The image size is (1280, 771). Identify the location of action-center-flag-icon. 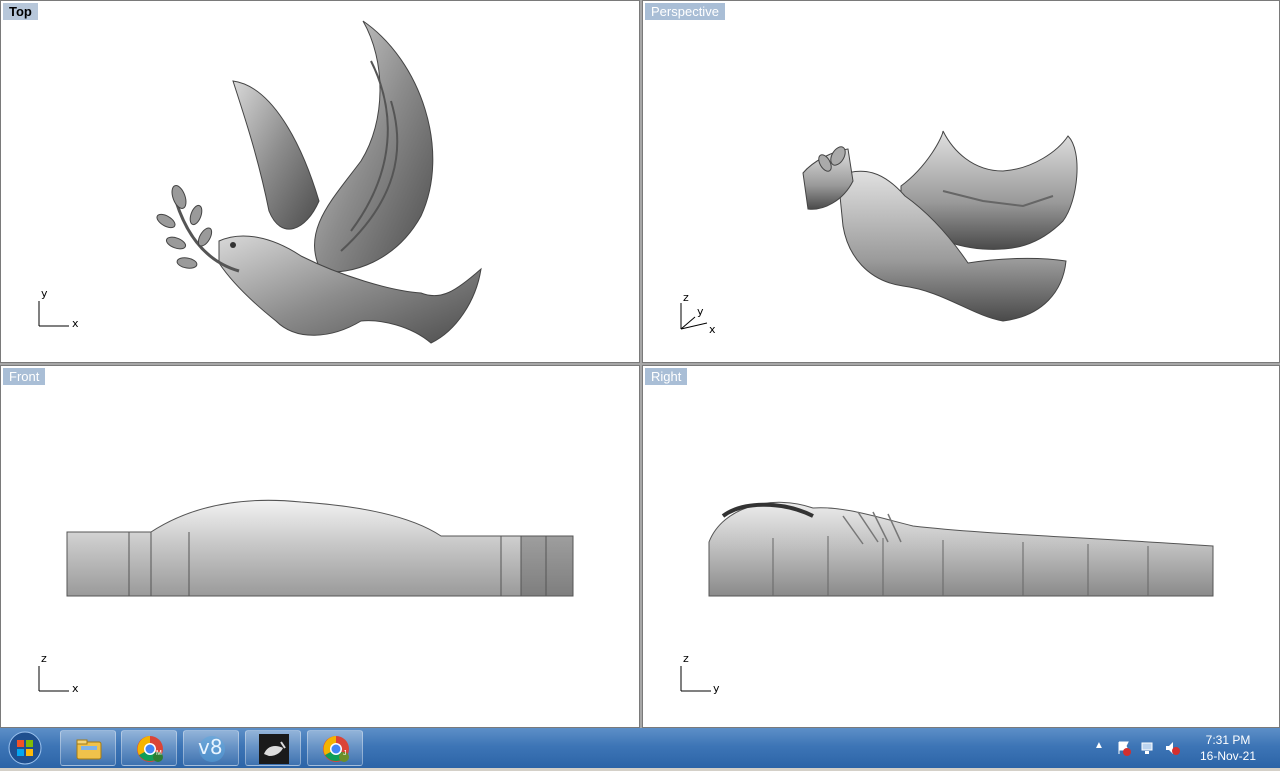
(1124, 748).